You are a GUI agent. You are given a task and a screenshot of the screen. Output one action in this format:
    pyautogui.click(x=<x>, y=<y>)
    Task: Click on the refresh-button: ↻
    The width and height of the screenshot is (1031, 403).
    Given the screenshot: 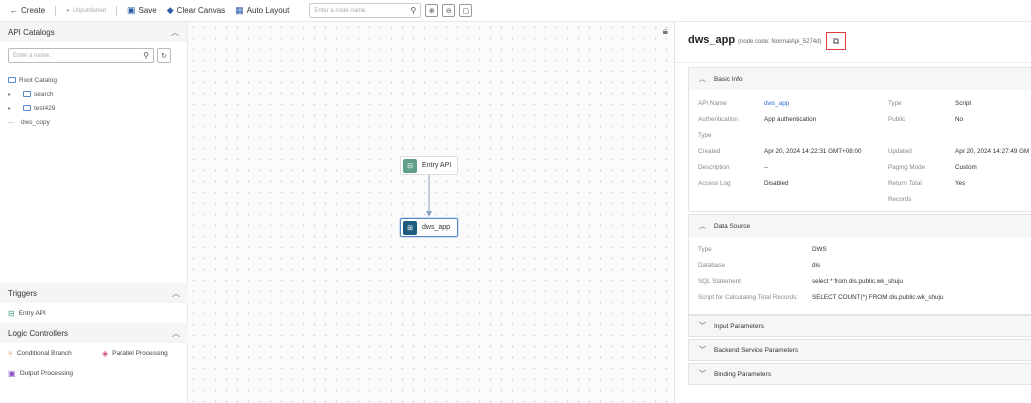 What is the action you would take?
    pyautogui.click(x=164, y=55)
    